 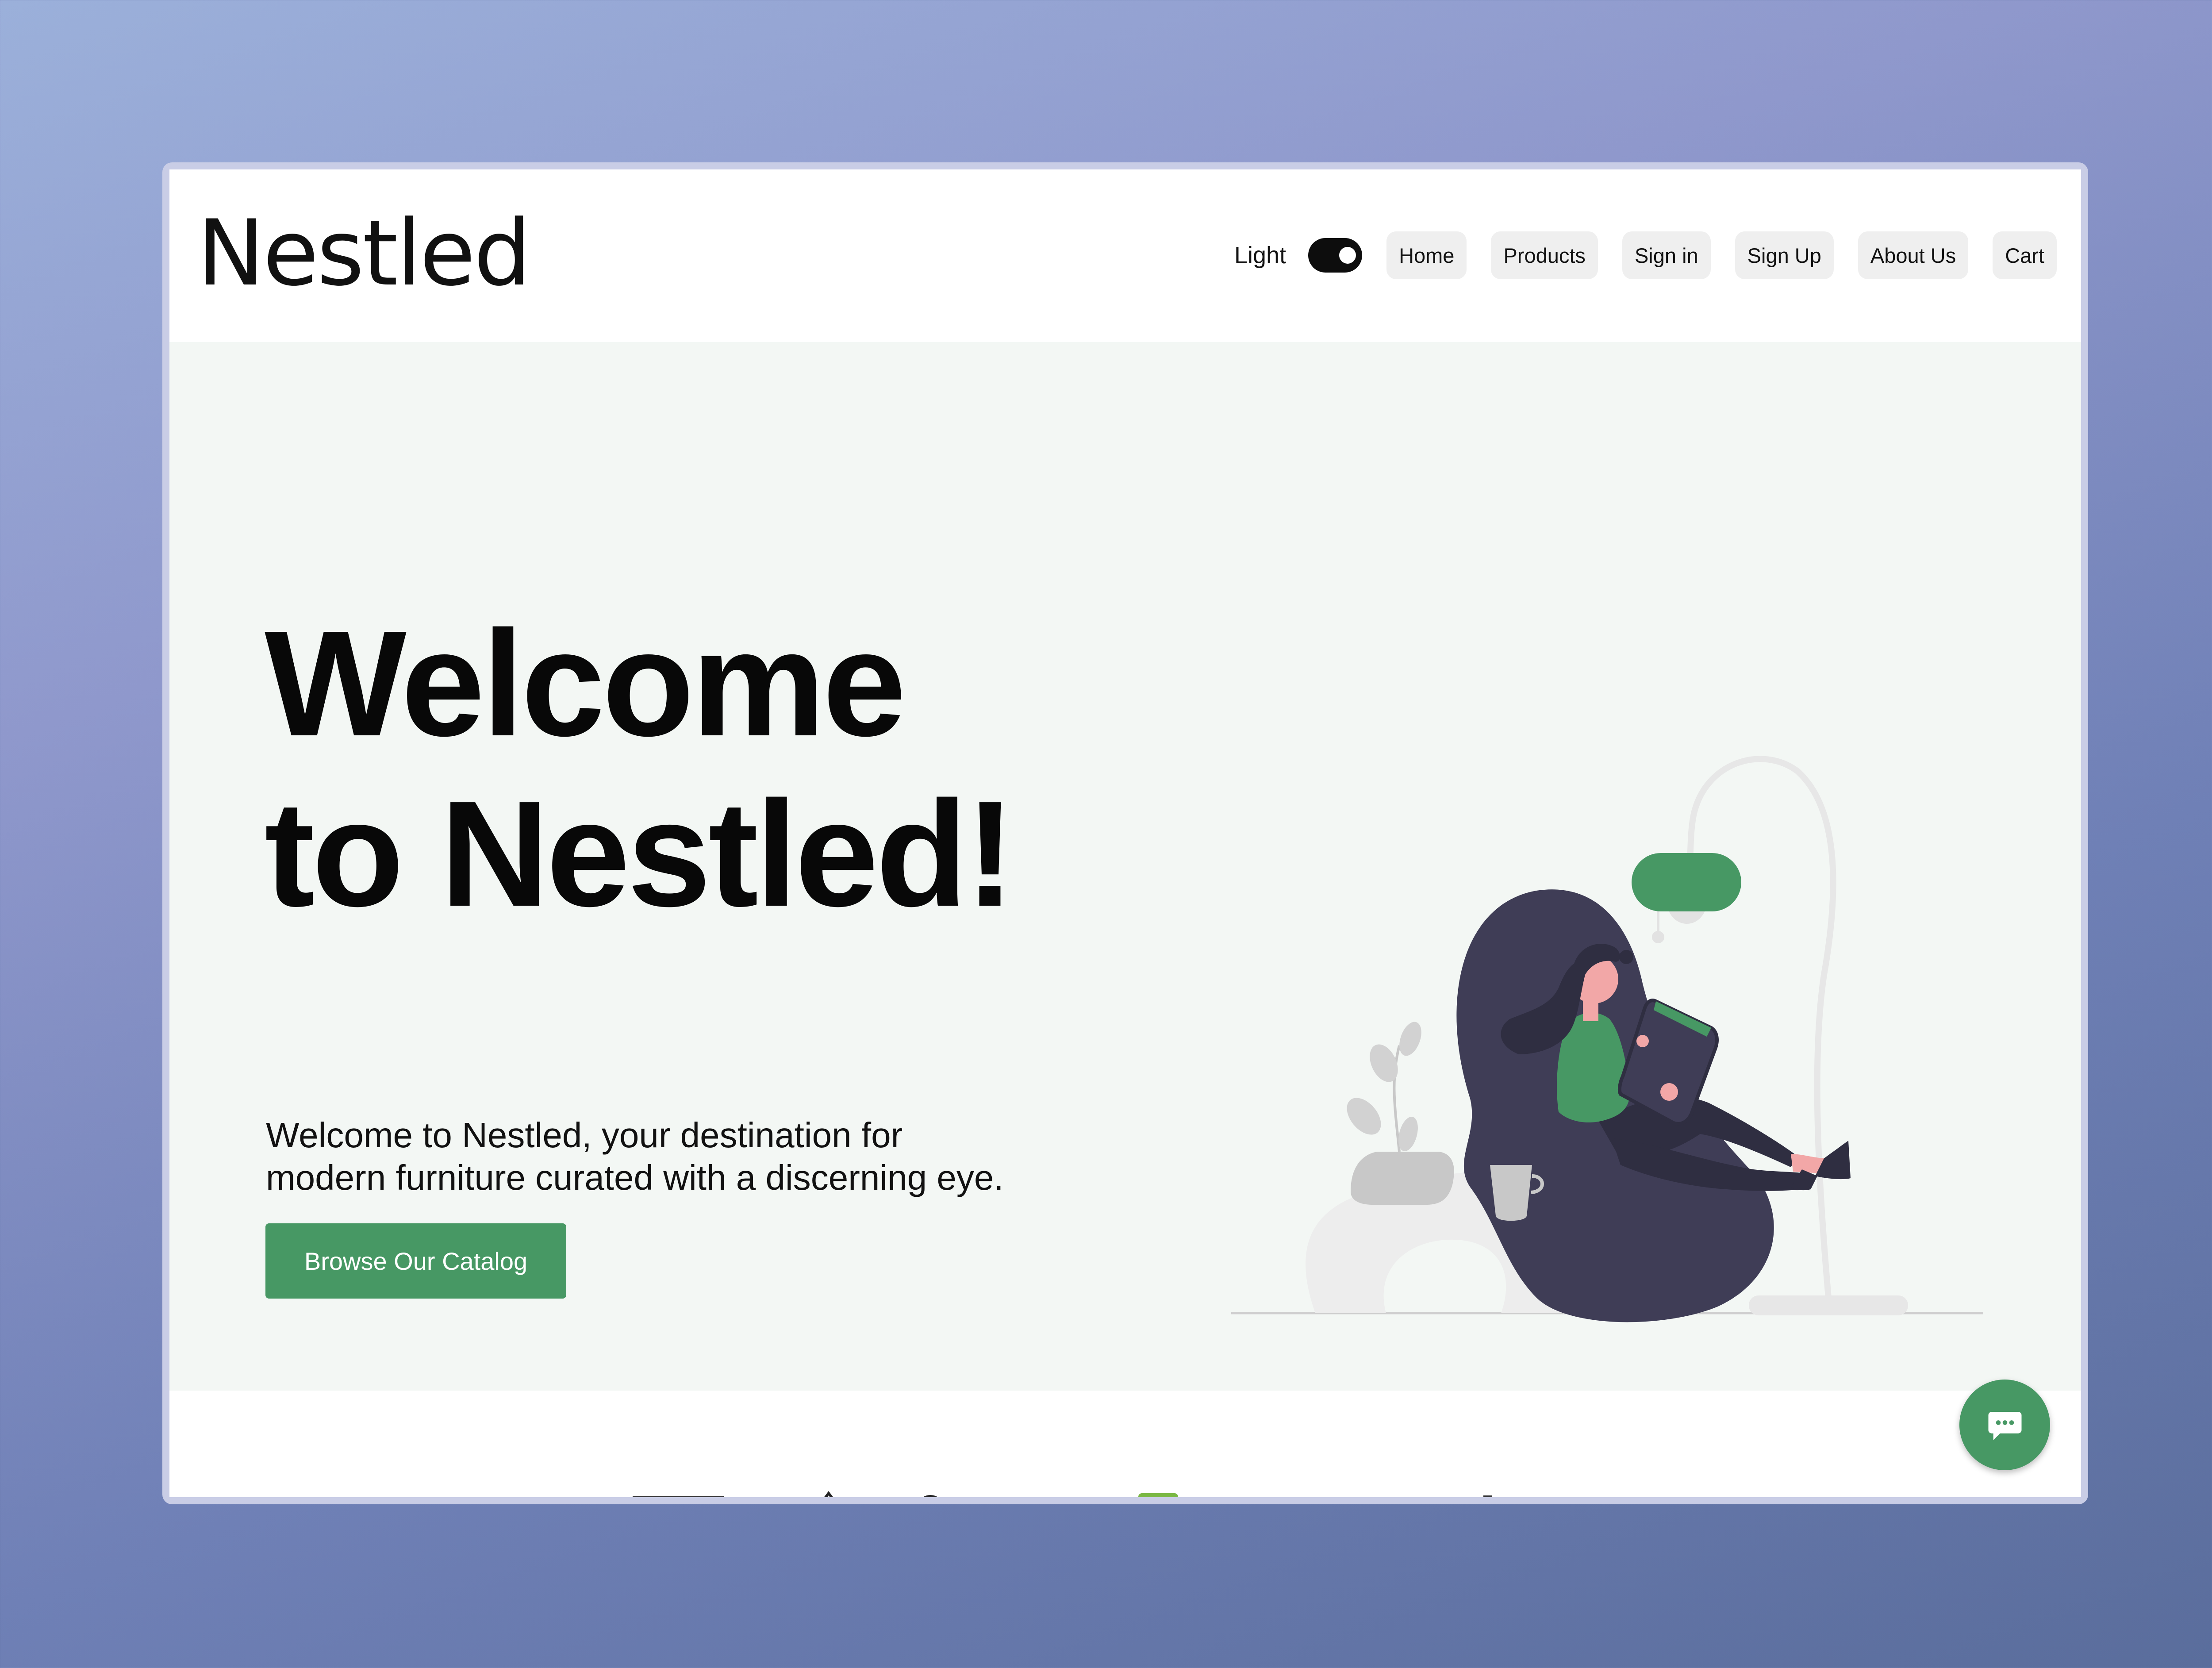 I want to click on reading-woman-illustration, so click(x=1607, y=1039).